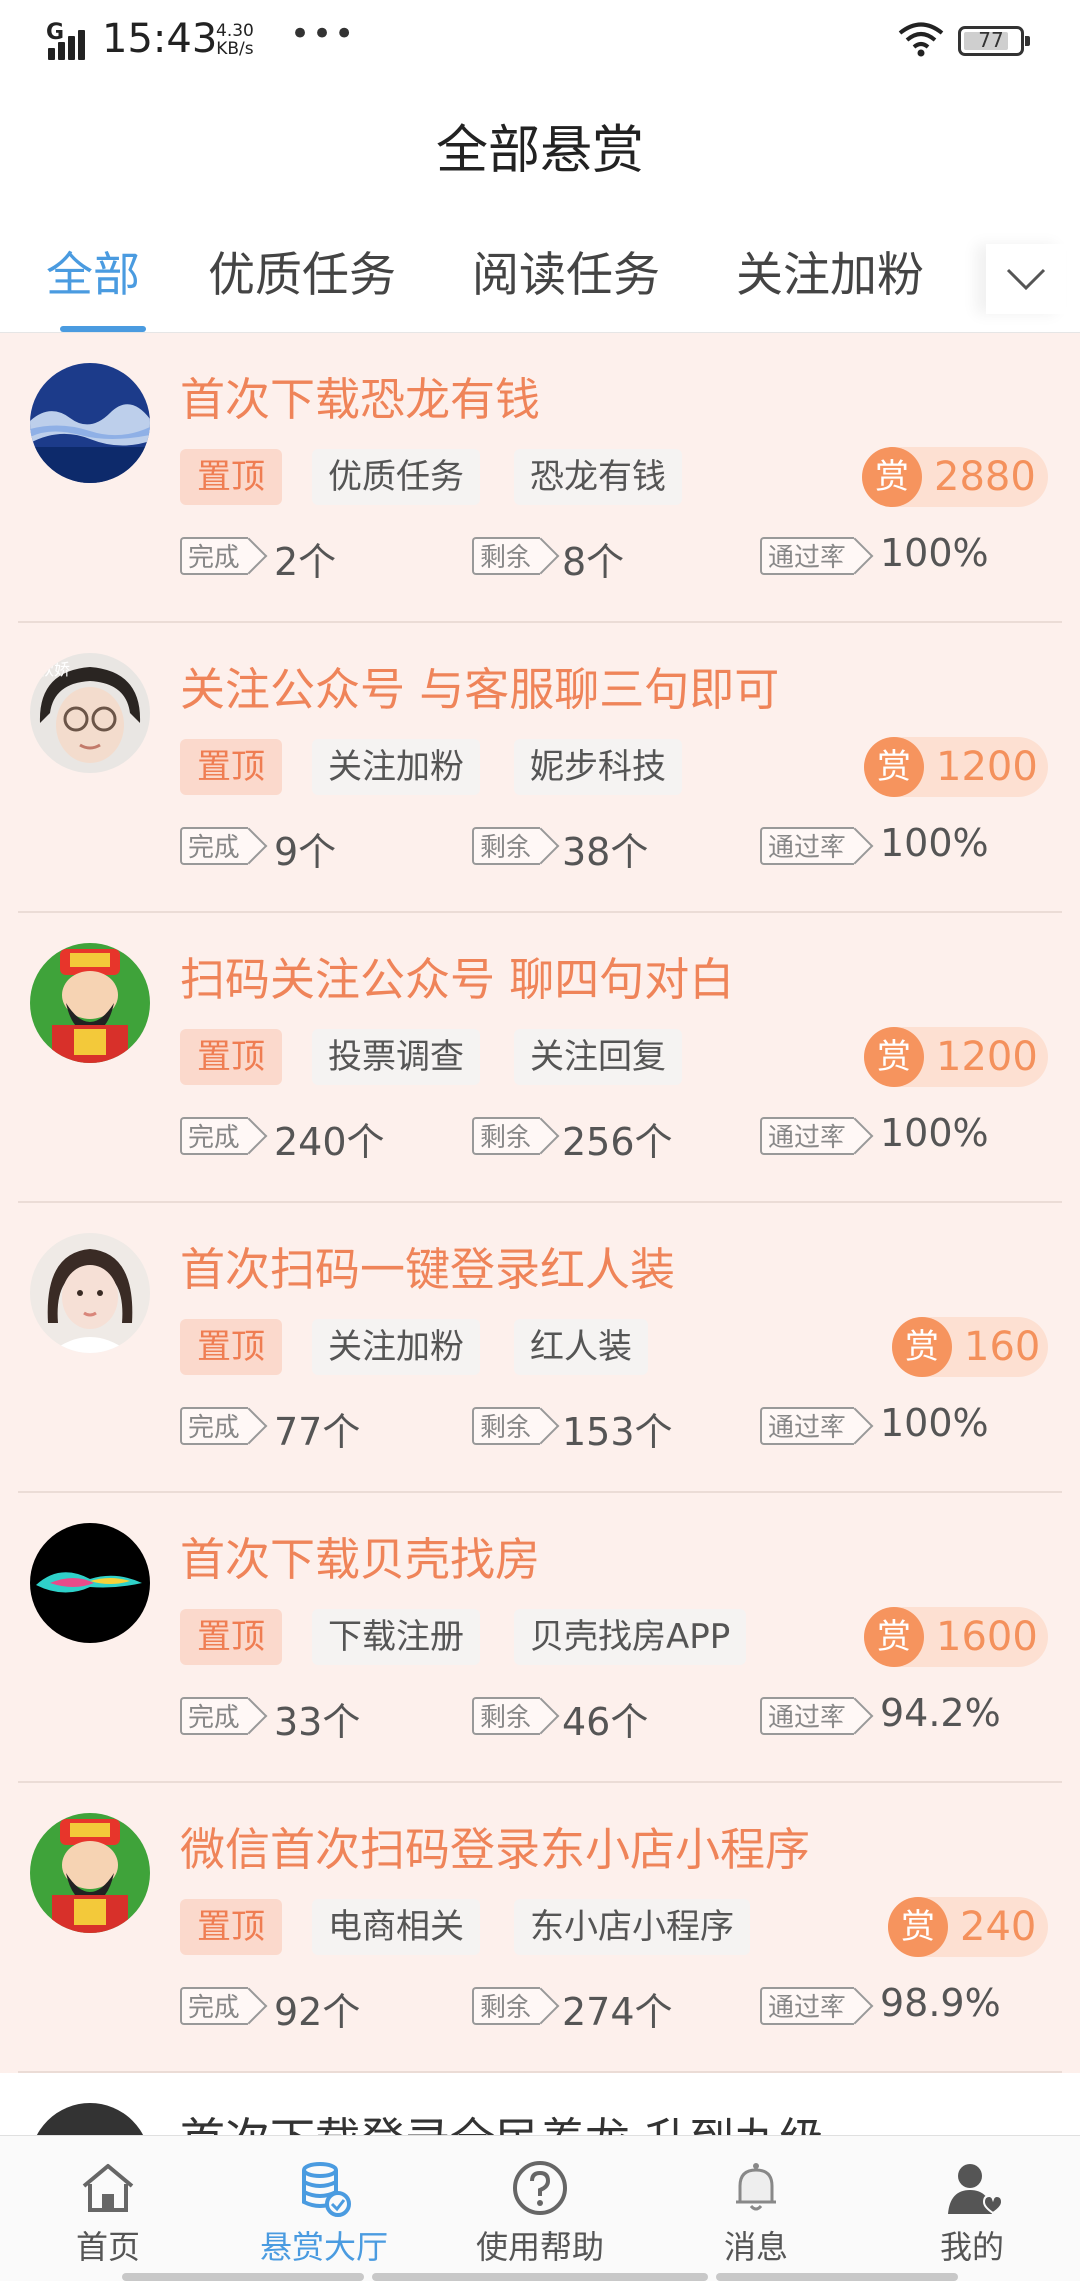 This screenshot has width=1080, height=2281. I want to click on page-title: 全部悬赏, so click(539, 151).